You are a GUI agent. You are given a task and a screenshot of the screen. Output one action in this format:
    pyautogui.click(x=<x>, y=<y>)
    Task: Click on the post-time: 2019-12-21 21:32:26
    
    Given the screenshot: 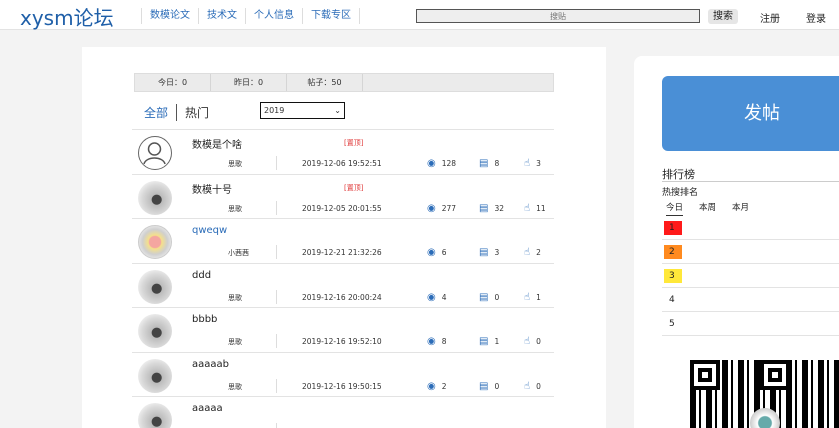 What is the action you would take?
    pyautogui.click(x=342, y=252)
    